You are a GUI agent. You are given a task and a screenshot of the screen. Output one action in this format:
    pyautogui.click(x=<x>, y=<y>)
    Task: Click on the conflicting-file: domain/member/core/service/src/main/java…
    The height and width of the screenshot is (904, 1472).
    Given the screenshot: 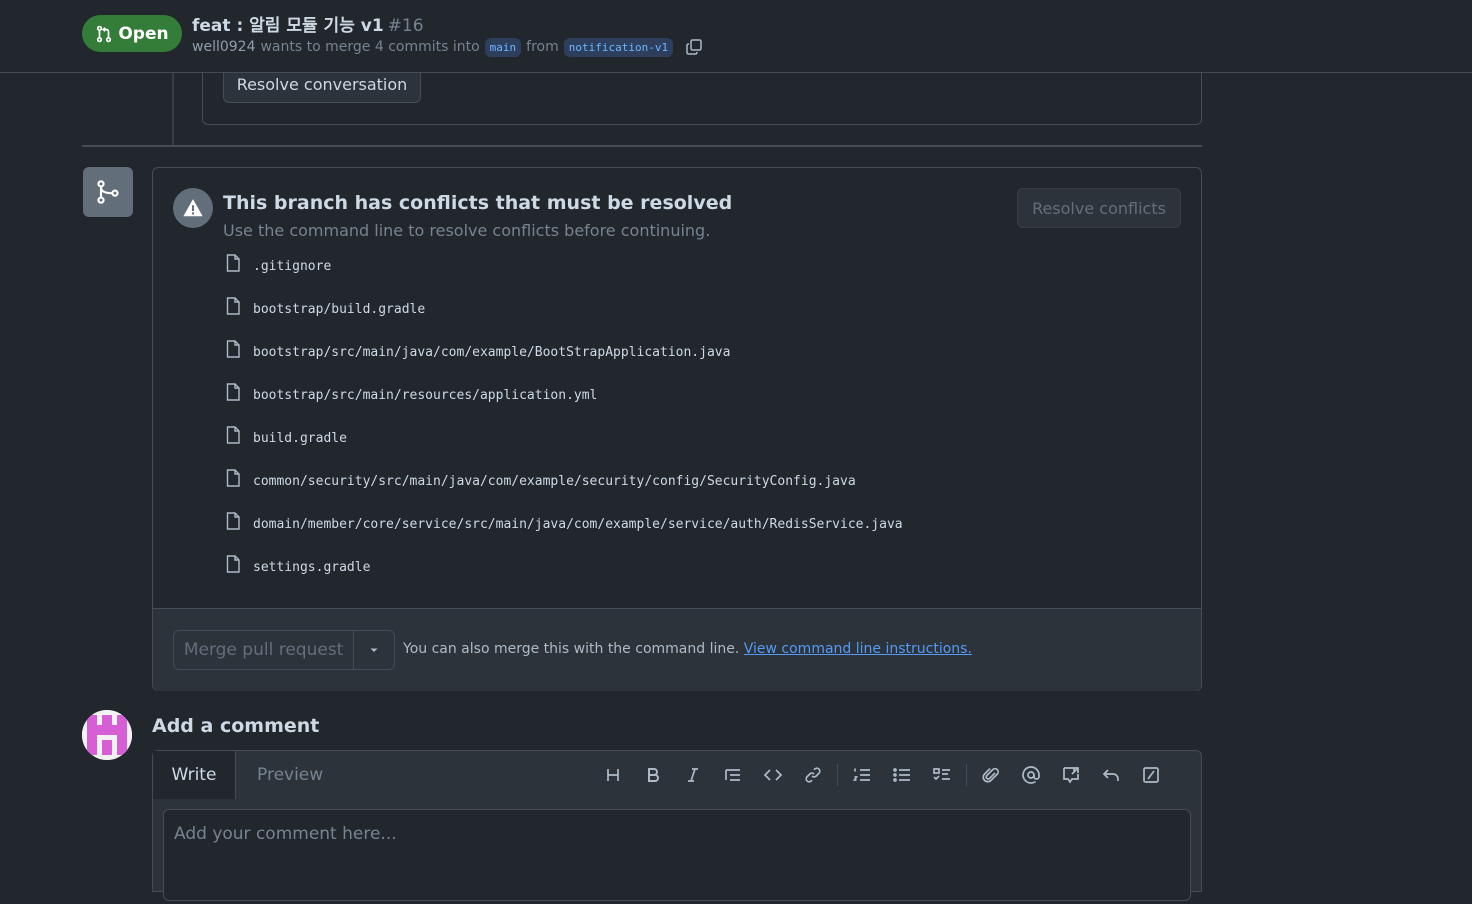 What is the action you would take?
    pyautogui.click(x=563, y=531)
    